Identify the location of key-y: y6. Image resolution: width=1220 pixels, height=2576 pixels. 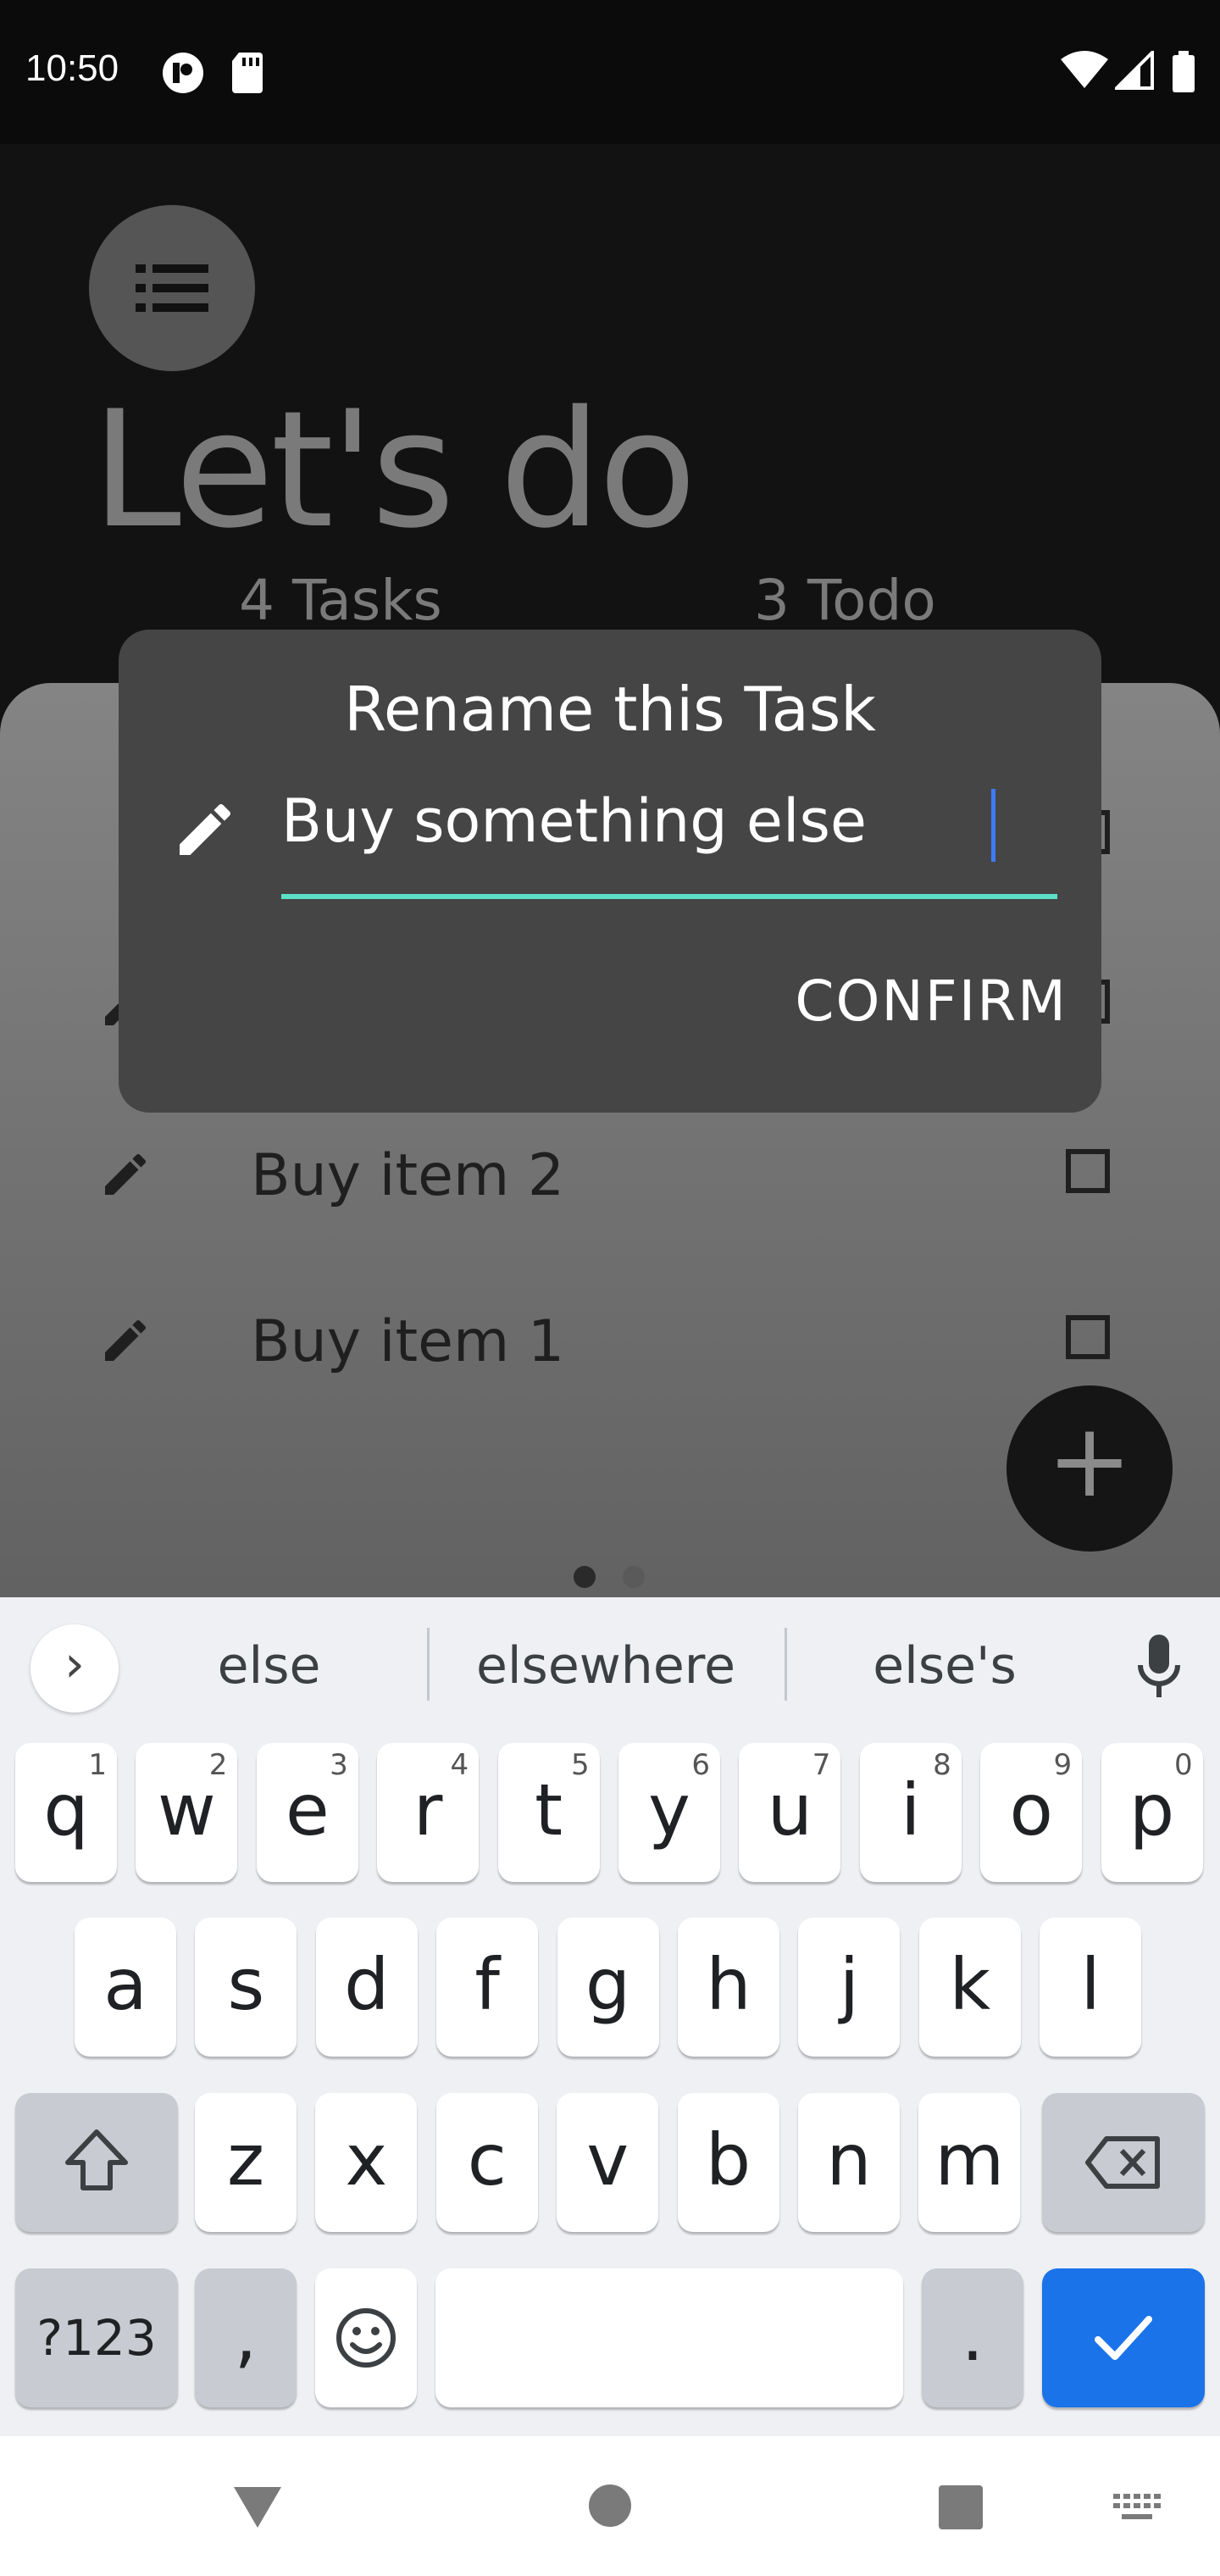
(669, 1812).